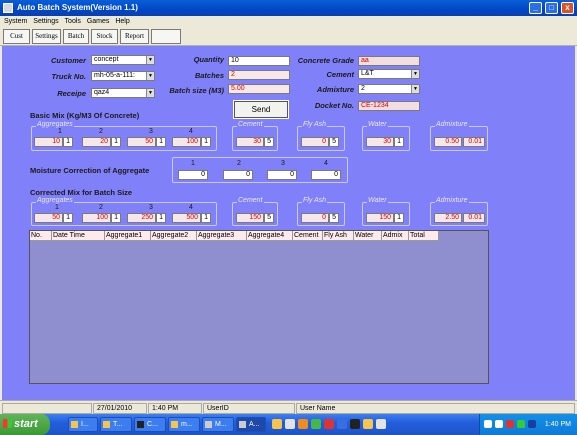 Image resolution: width=577 pixels, height=435 pixels. Describe the element at coordinates (116, 142) in the screenshot. I see `aggregate-2-sub: 1` at that location.